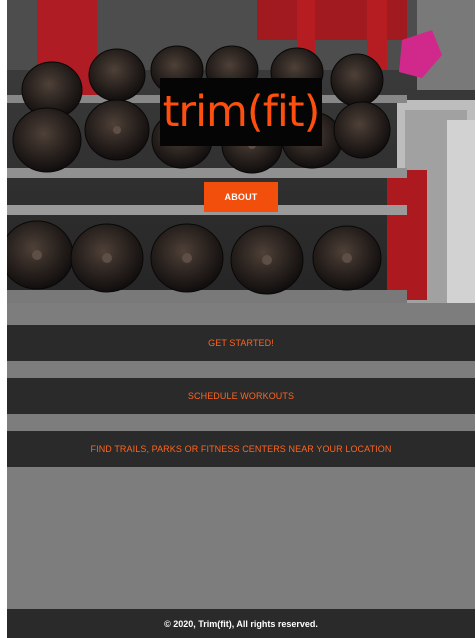 The width and height of the screenshot is (476, 638). I want to click on about-button: ABOUT, so click(241, 197).